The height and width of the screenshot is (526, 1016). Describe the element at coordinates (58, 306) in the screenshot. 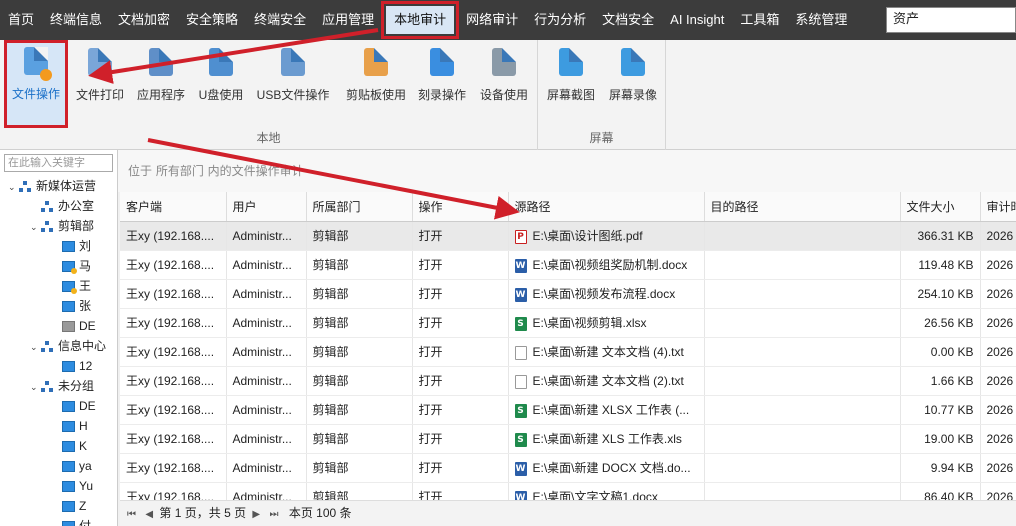

I see `tree-node: 张` at that location.